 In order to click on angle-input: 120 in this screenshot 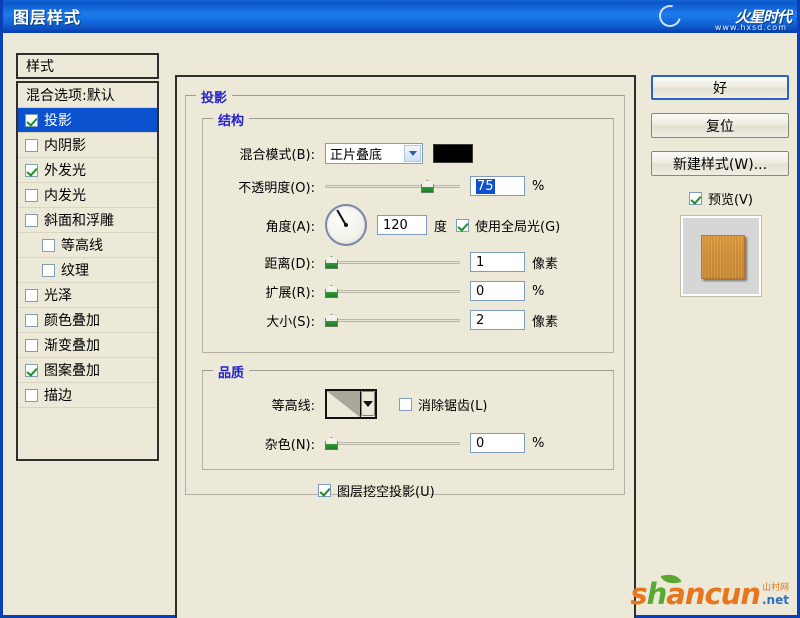, I will do `click(402, 225)`.